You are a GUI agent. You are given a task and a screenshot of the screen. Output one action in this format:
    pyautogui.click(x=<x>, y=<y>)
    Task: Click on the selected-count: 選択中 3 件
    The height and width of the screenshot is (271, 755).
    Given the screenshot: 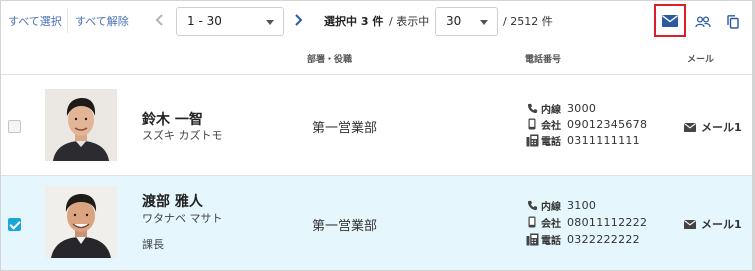 What is the action you would take?
    pyautogui.click(x=354, y=21)
    